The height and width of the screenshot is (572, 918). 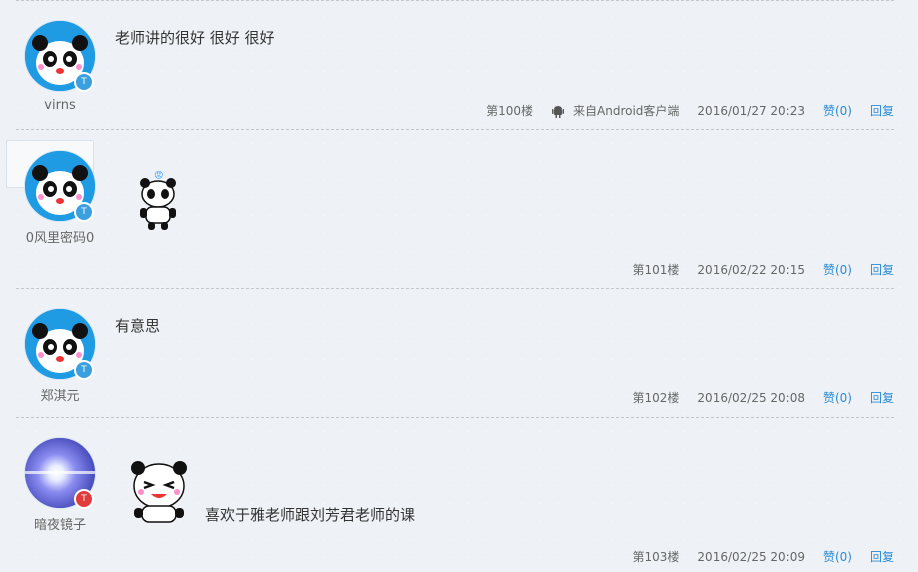 I want to click on floor-number: 第102楼, so click(x=656, y=398).